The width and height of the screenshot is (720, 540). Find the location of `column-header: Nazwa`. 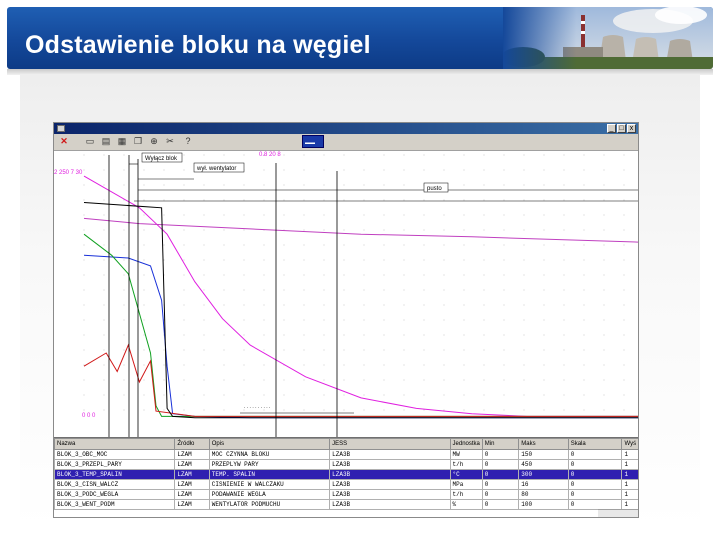

column-header: Nazwa is located at coordinates (115, 444).